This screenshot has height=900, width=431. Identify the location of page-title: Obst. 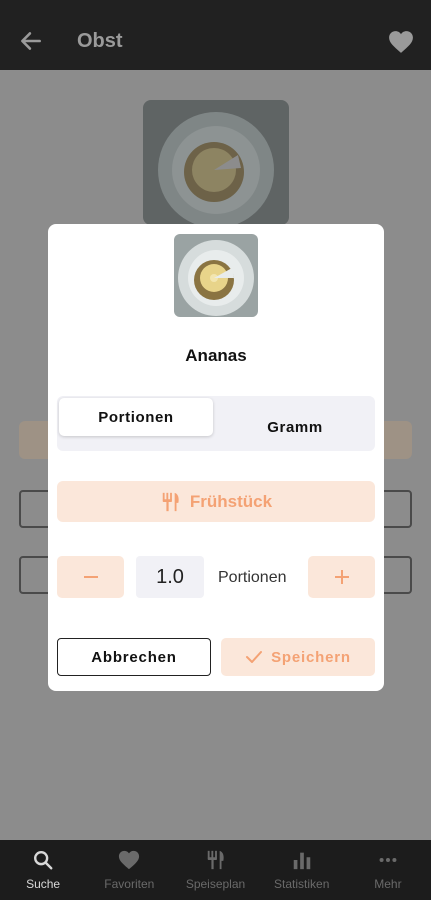
(100, 41).